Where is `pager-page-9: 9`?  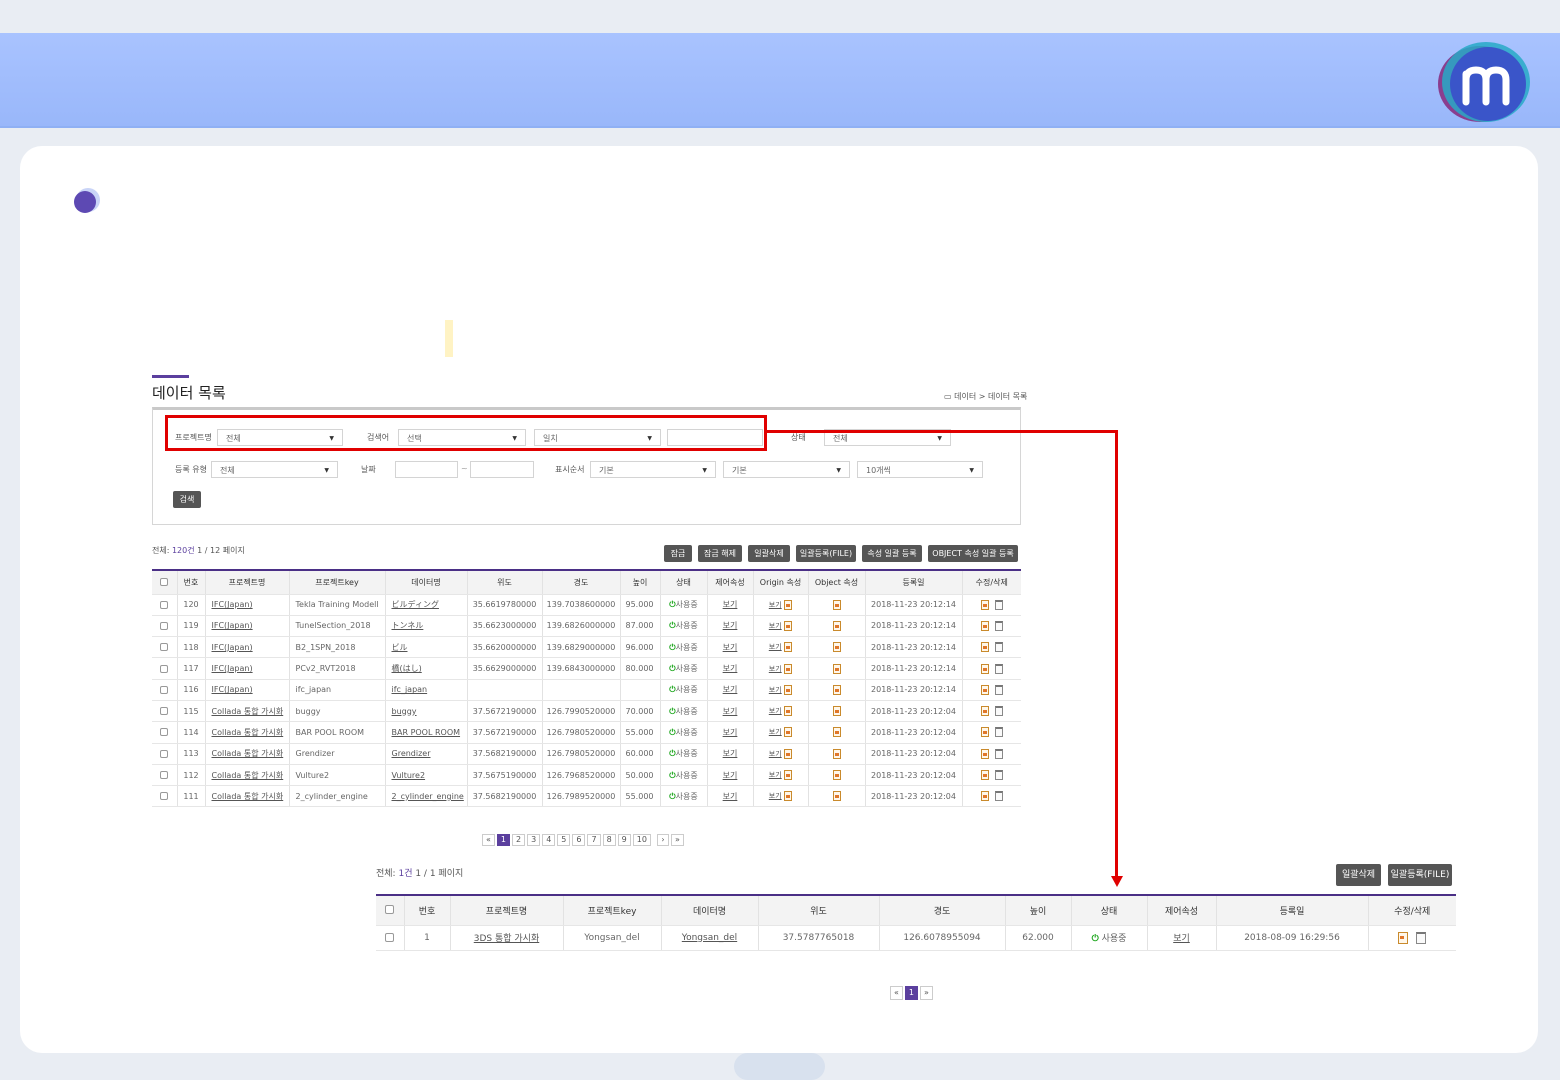 pager-page-9: 9 is located at coordinates (624, 840).